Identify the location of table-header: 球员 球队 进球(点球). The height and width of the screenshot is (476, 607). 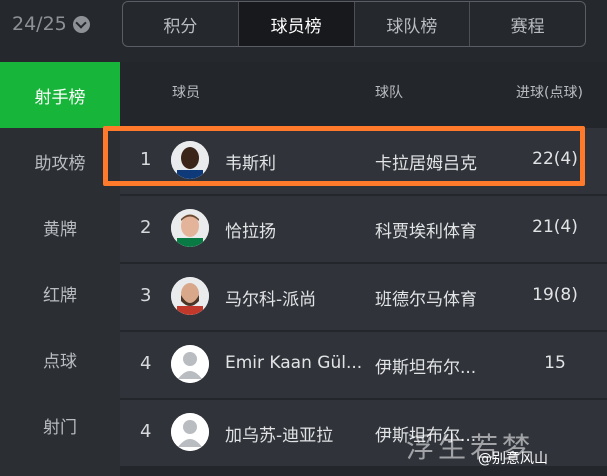
(363, 91).